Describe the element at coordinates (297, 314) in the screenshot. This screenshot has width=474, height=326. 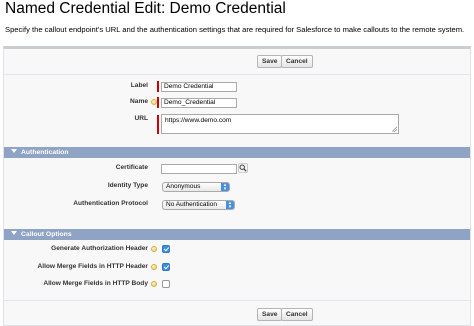
I see `cancel-button-bottom: Cancel` at that location.